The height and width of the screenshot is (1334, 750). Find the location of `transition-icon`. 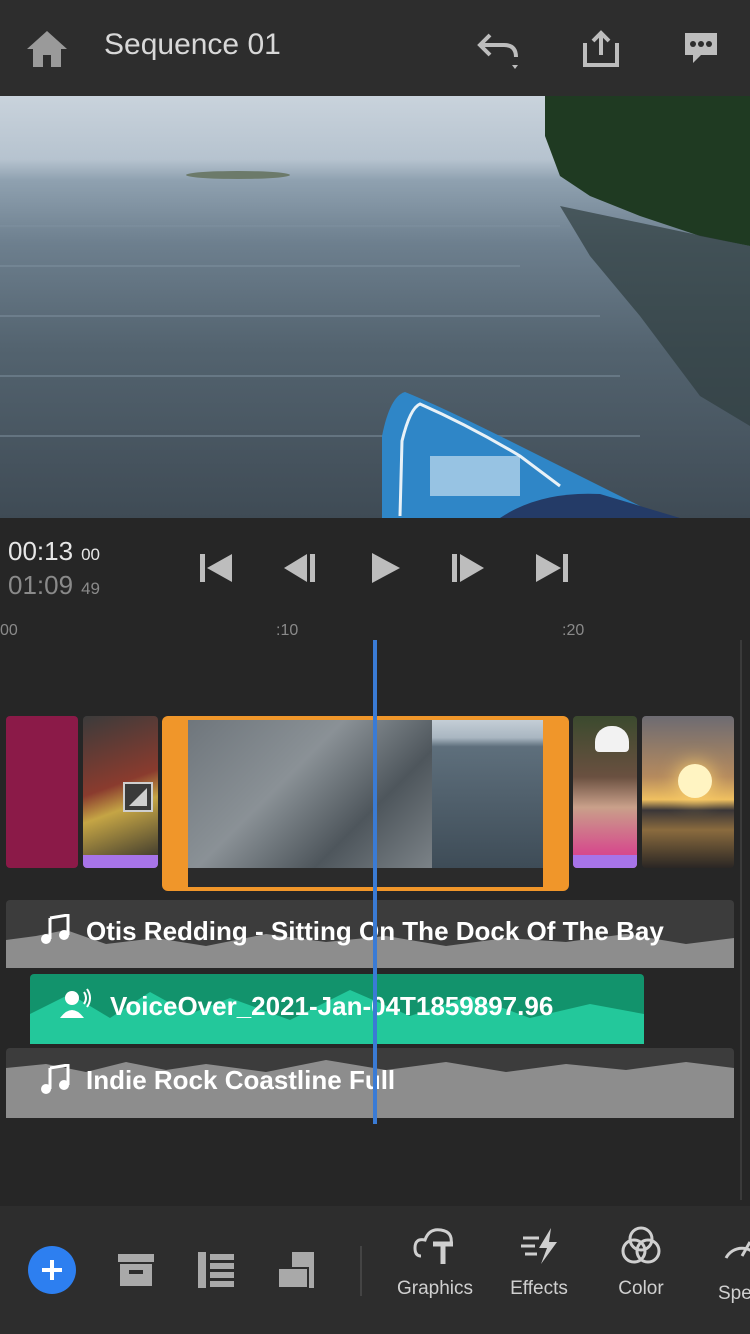

transition-icon is located at coordinates (138, 797).